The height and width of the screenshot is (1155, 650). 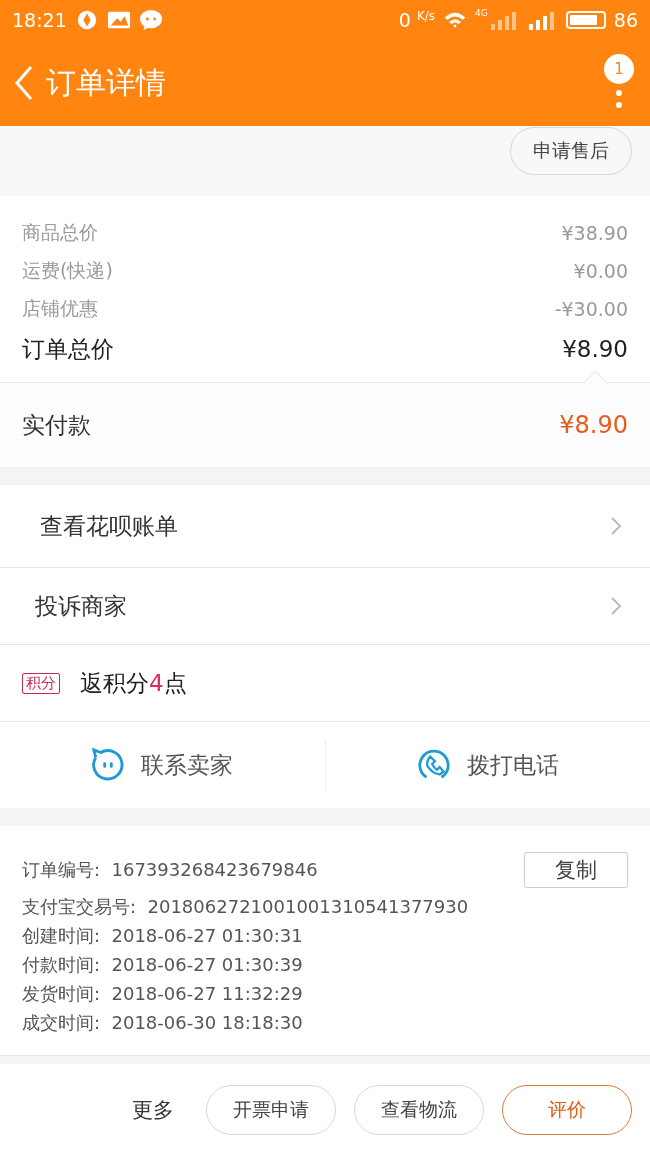 I want to click on battery-icon, so click(x=585, y=20).